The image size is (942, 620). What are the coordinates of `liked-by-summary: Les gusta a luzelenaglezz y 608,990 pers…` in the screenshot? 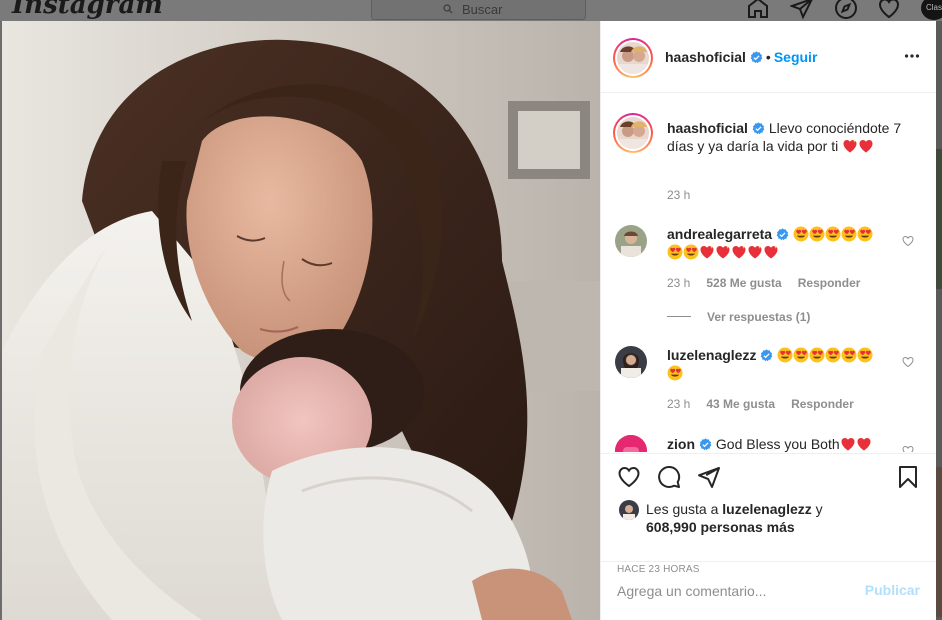 It's located at (724, 518).